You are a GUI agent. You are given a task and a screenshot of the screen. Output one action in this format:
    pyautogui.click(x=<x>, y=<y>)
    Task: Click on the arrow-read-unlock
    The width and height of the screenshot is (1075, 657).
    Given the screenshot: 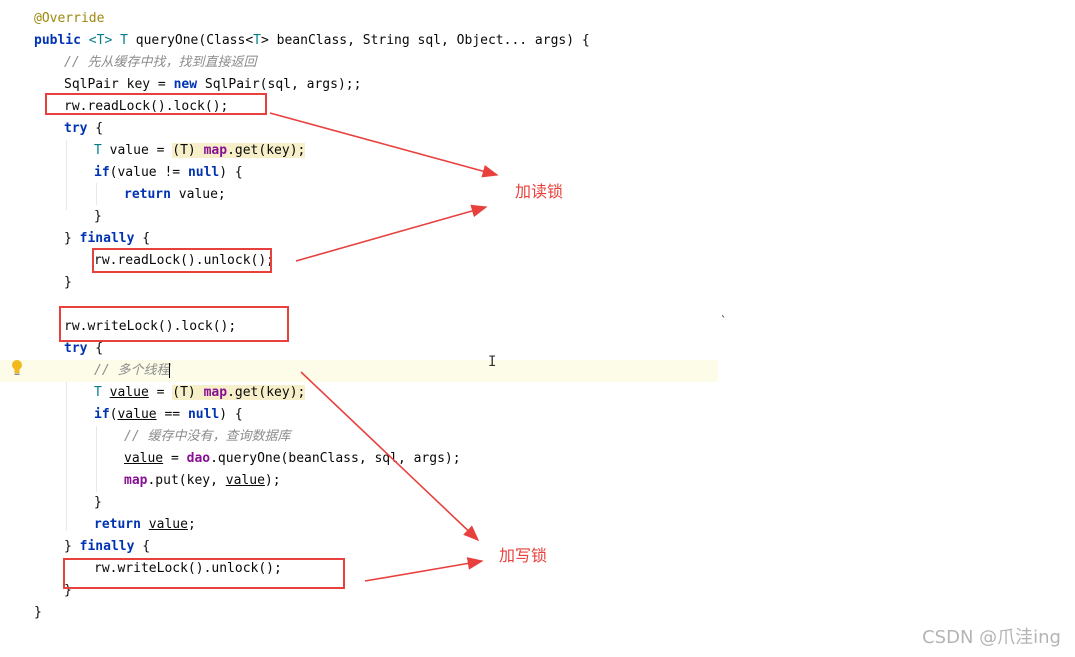 What is the action you would take?
    pyautogui.click(x=391, y=233)
    